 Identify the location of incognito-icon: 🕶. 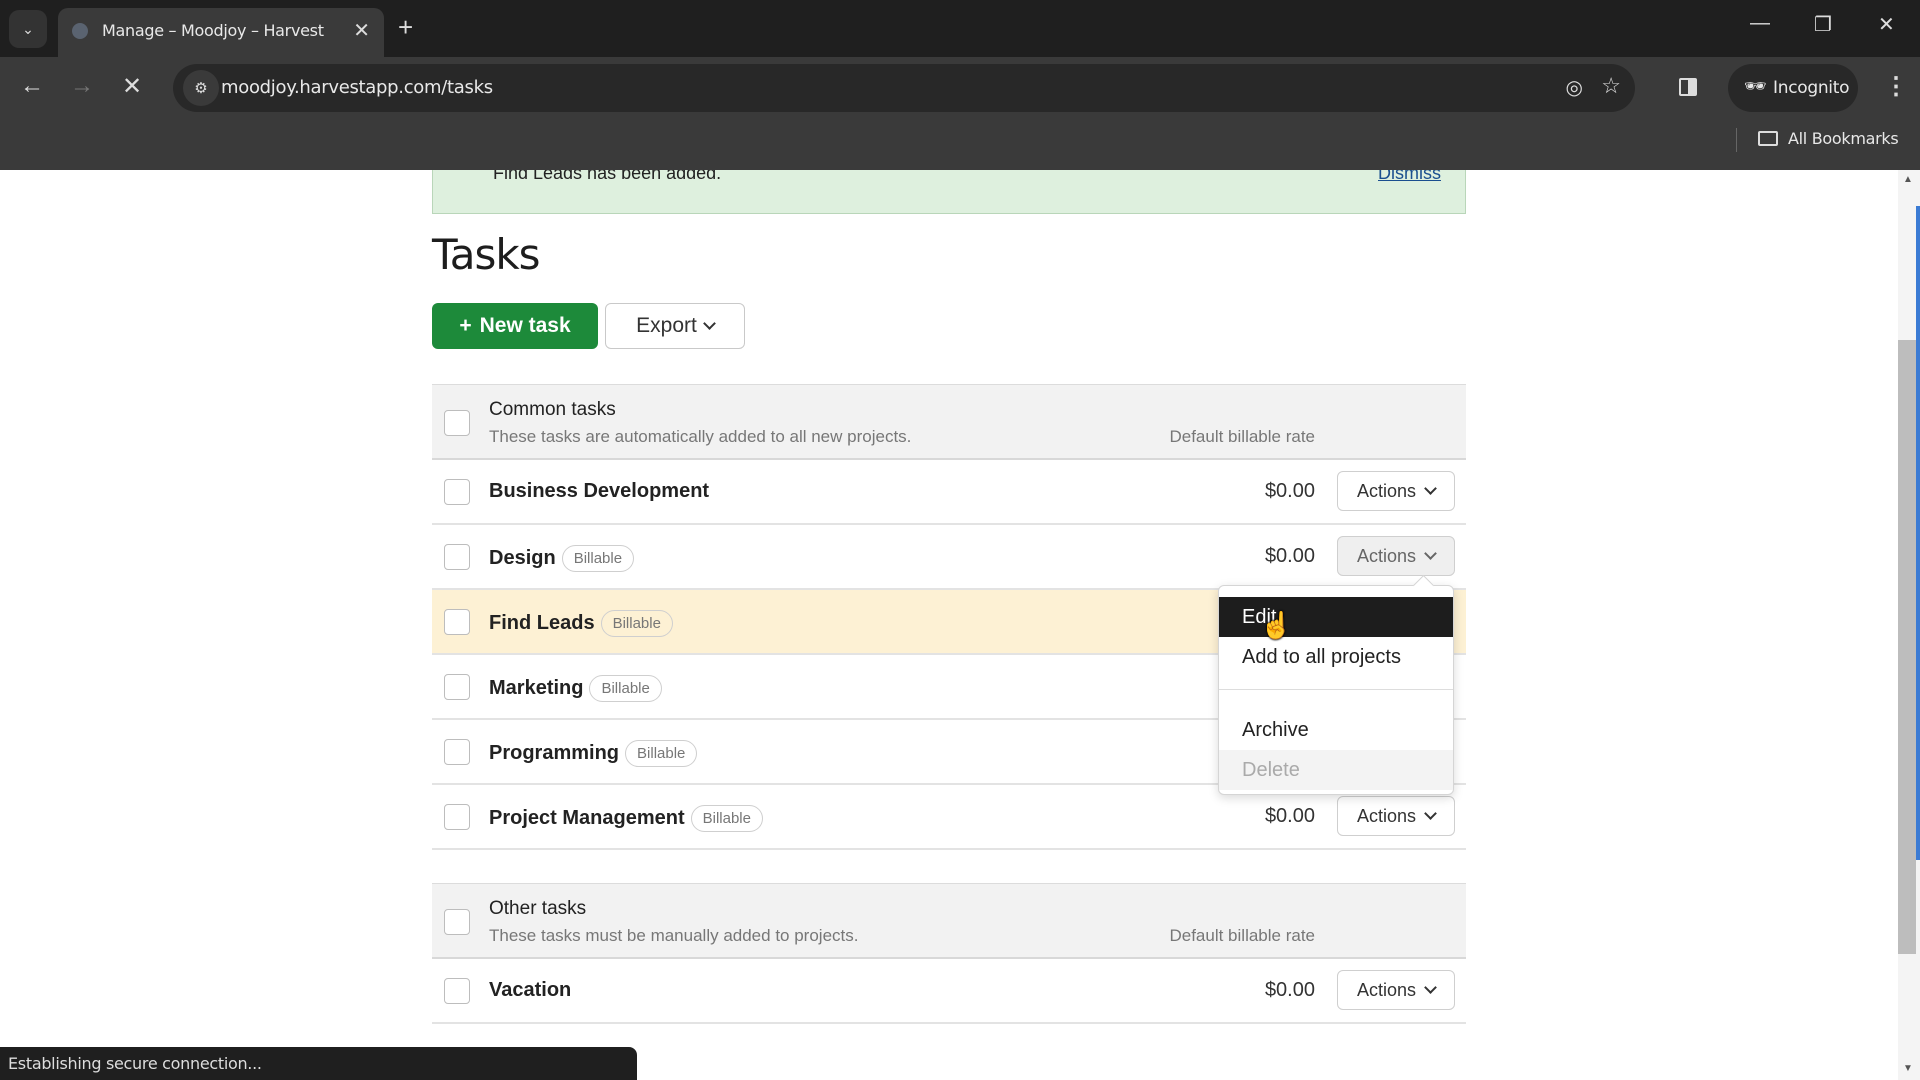
(1755, 86).